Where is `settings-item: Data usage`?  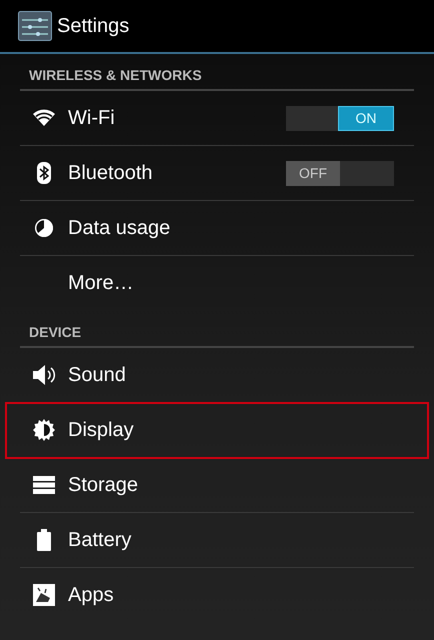 settings-item: Data usage is located at coordinates (217, 228).